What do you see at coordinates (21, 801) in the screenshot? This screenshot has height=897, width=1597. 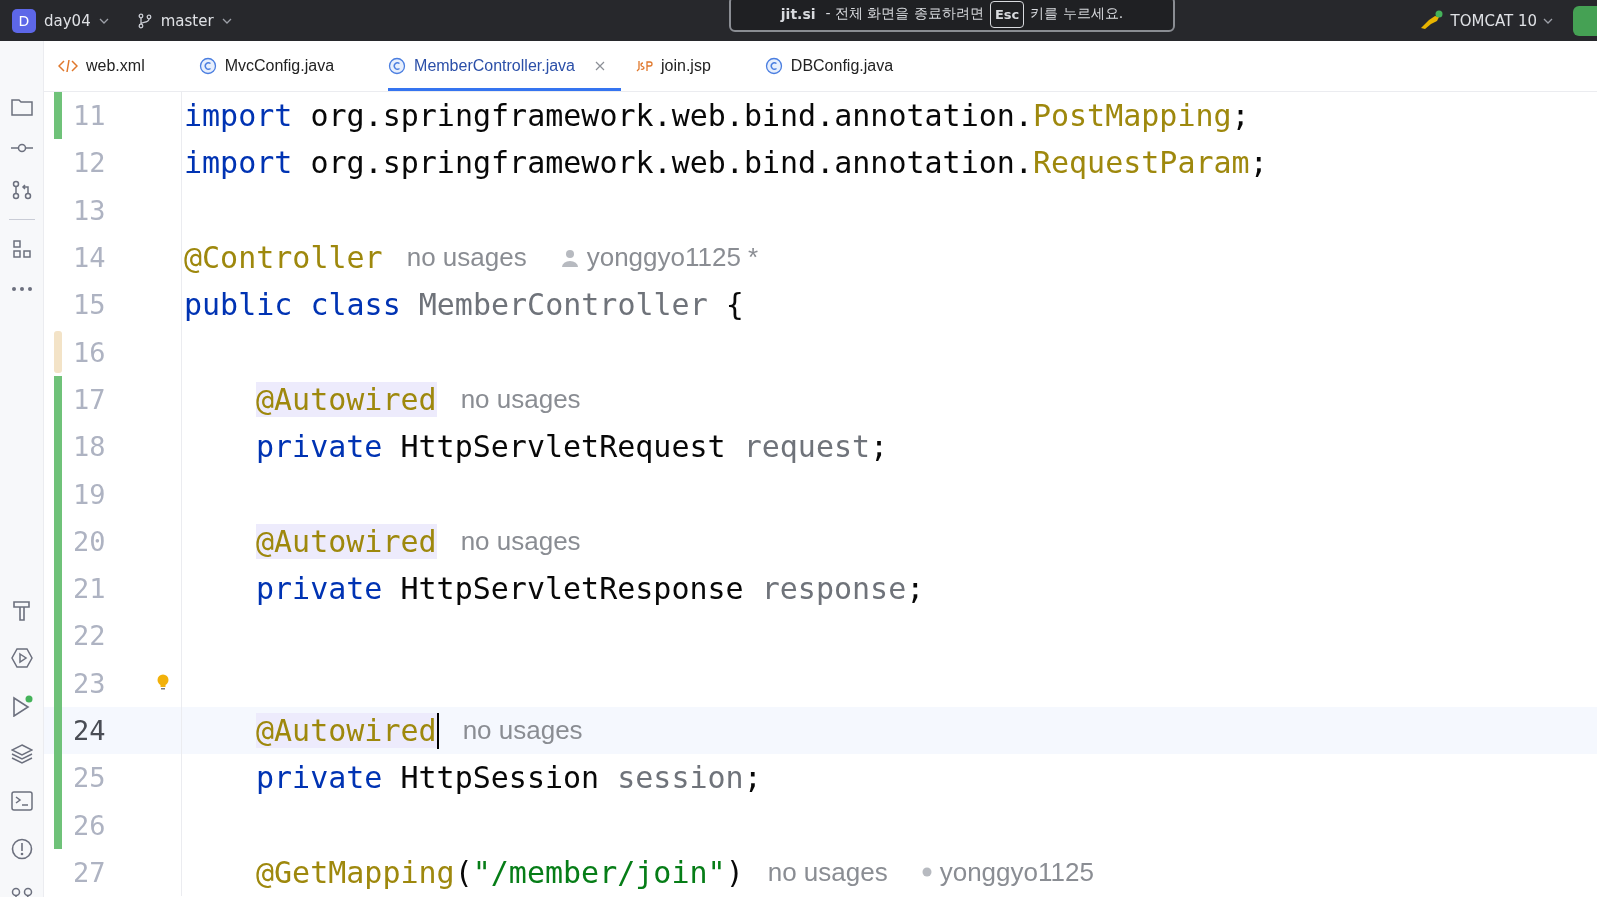 I see `terminal-icon` at bounding box center [21, 801].